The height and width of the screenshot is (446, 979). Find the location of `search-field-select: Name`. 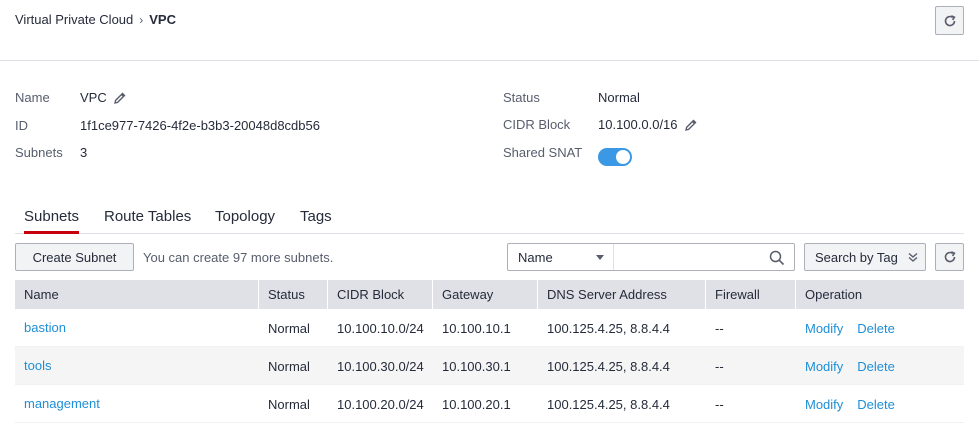

search-field-select: Name is located at coordinates (561, 257).